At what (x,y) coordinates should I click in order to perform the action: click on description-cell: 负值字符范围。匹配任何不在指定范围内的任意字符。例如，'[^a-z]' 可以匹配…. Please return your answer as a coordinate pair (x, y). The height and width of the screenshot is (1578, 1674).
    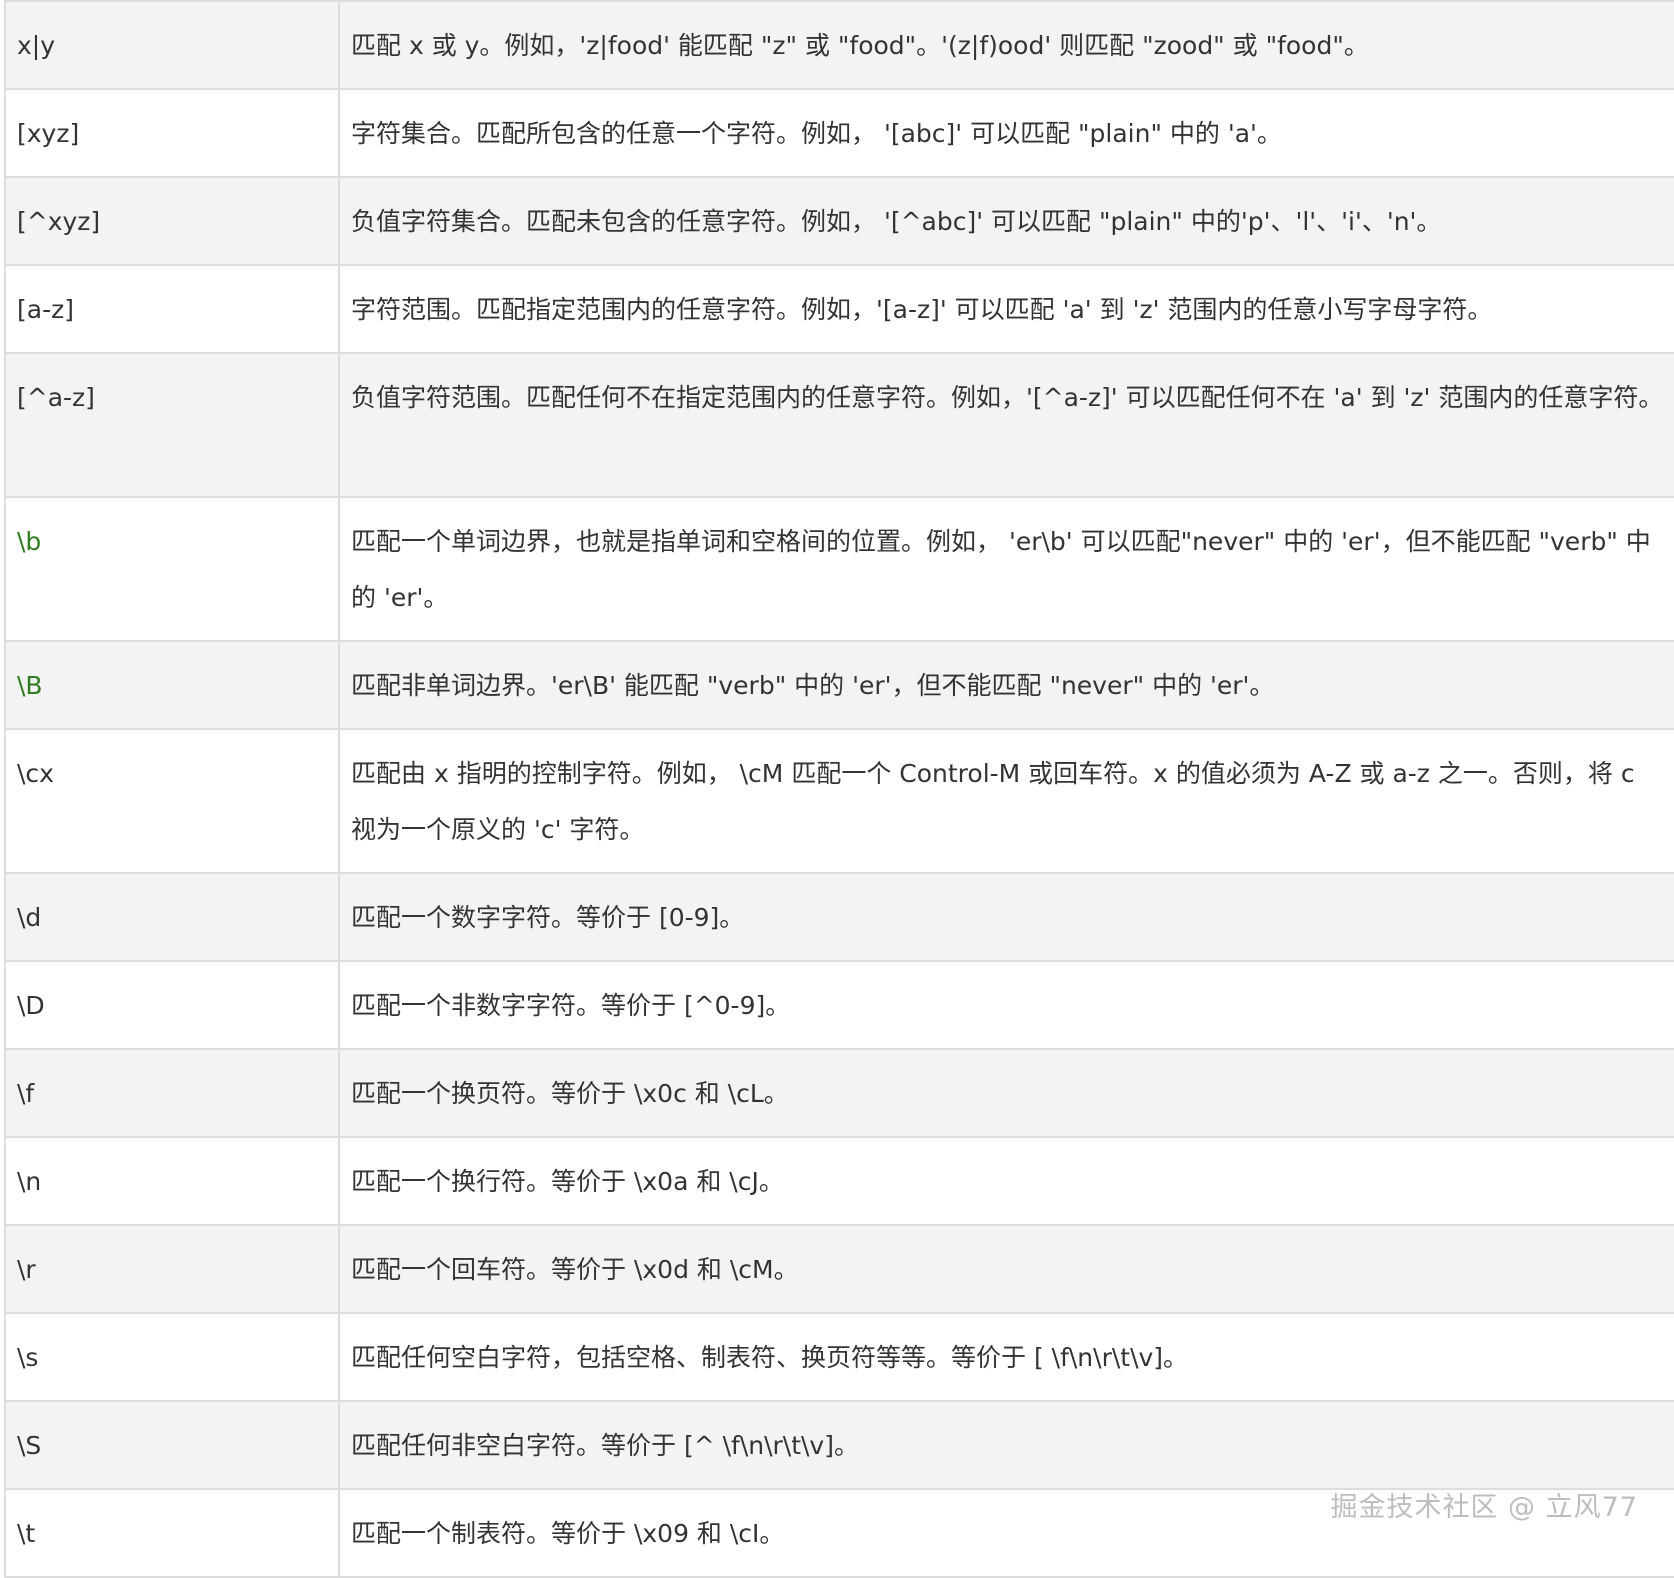
    Looking at the image, I should click on (1006, 425).